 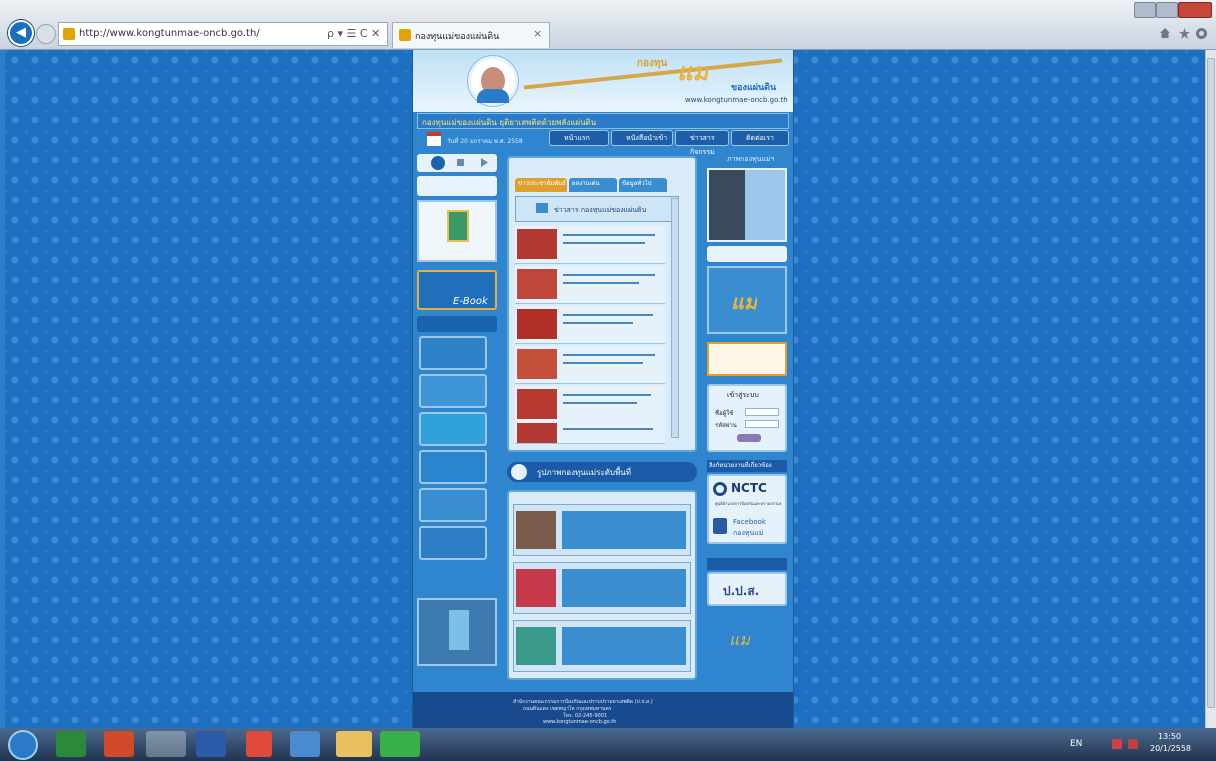 What do you see at coordinates (1167, 10) in the screenshot?
I see `maximize-button` at bounding box center [1167, 10].